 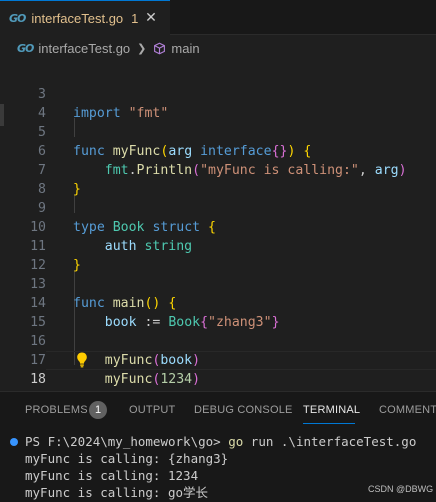 I want to click on terminal-command: go, so click(x=236, y=441).